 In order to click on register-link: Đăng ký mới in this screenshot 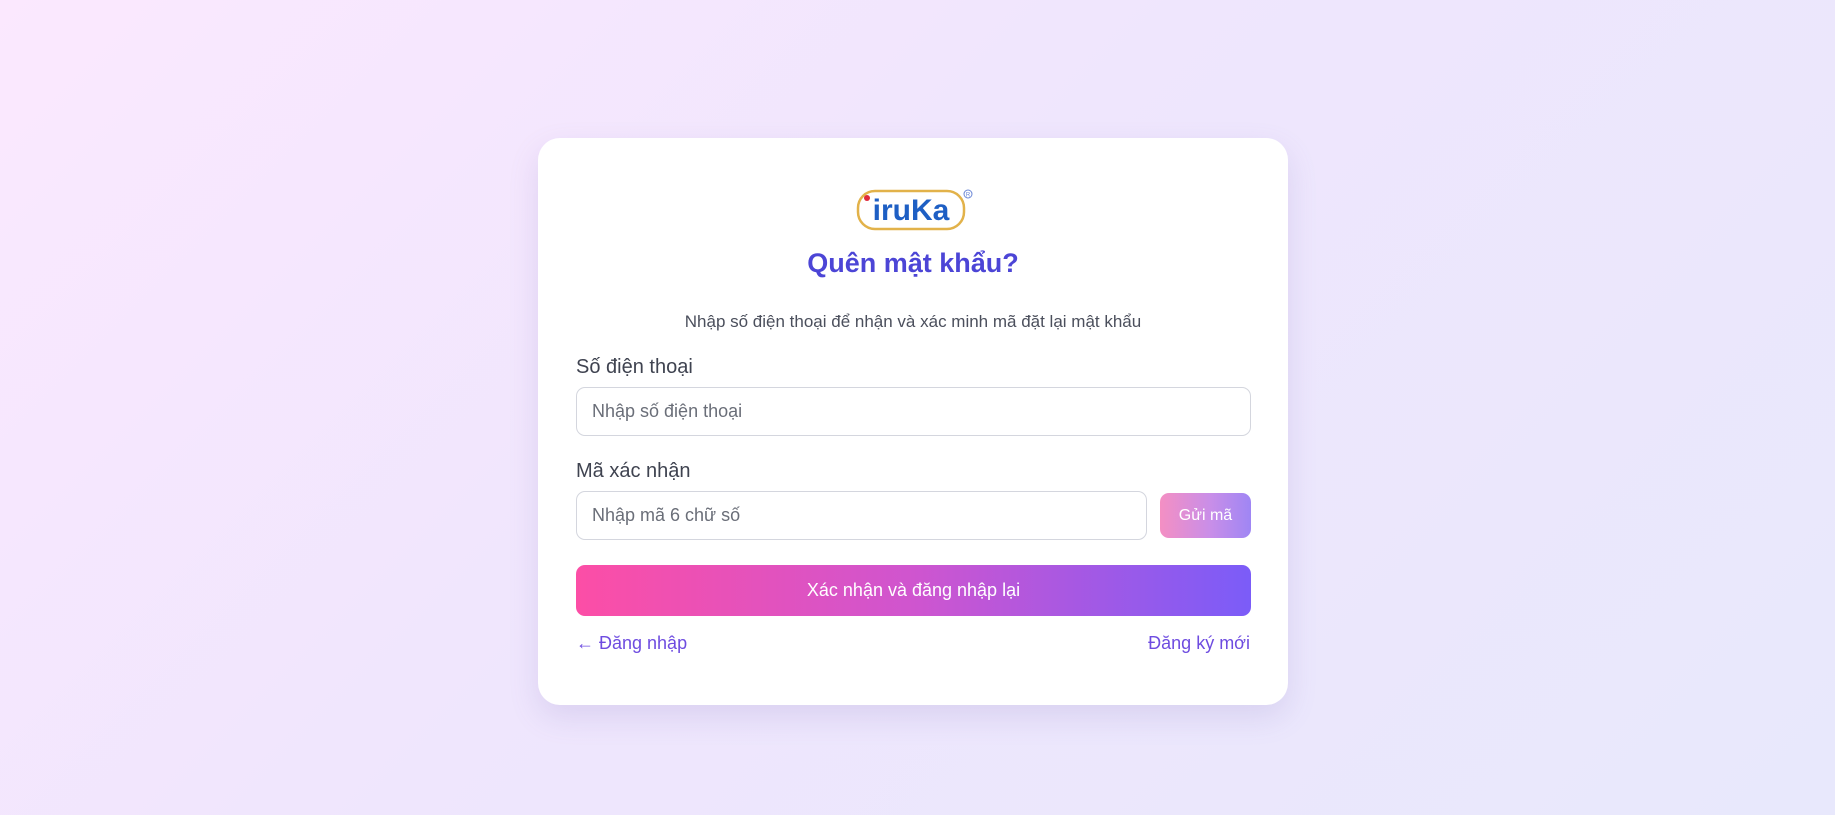, I will do `click(1199, 643)`.